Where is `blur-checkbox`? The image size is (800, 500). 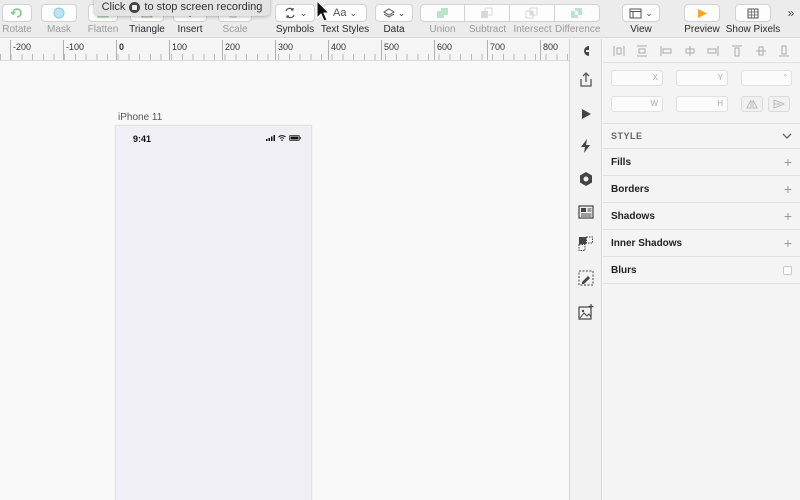 blur-checkbox is located at coordinates (787, 270).